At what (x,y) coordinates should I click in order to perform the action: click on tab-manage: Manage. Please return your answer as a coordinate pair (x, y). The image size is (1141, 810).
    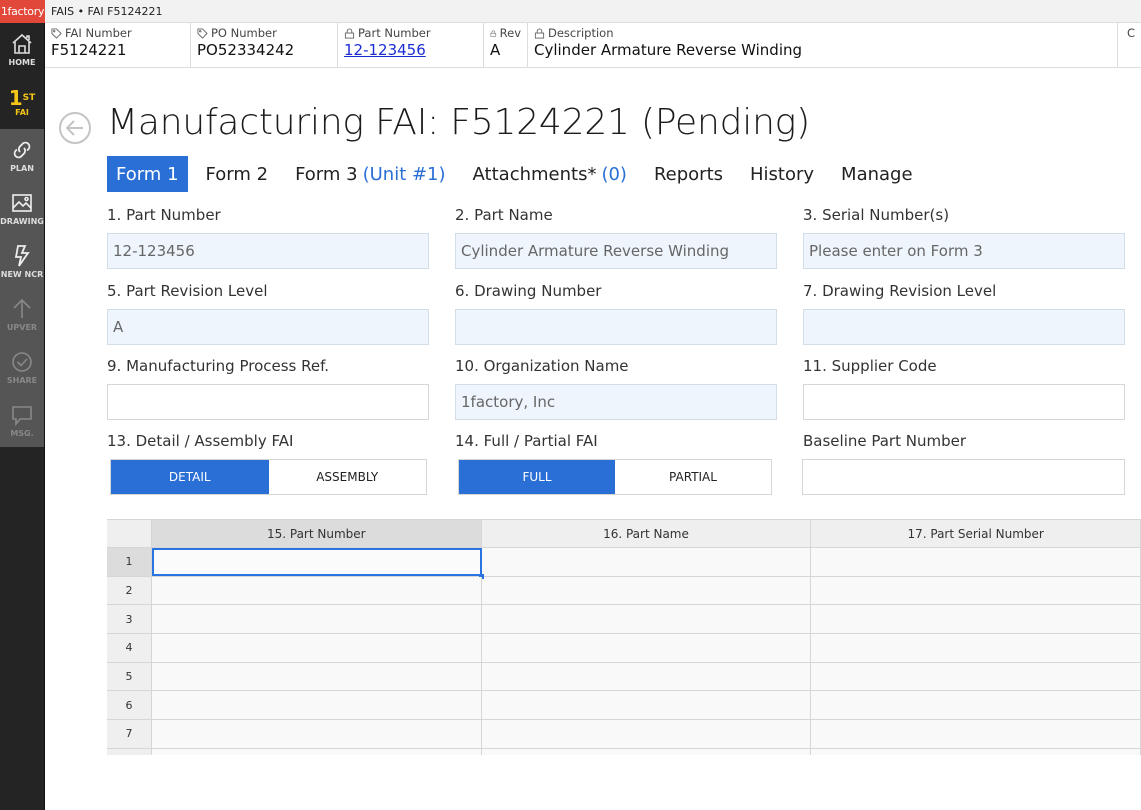
    Looking at the image, I should click on (877, 174).